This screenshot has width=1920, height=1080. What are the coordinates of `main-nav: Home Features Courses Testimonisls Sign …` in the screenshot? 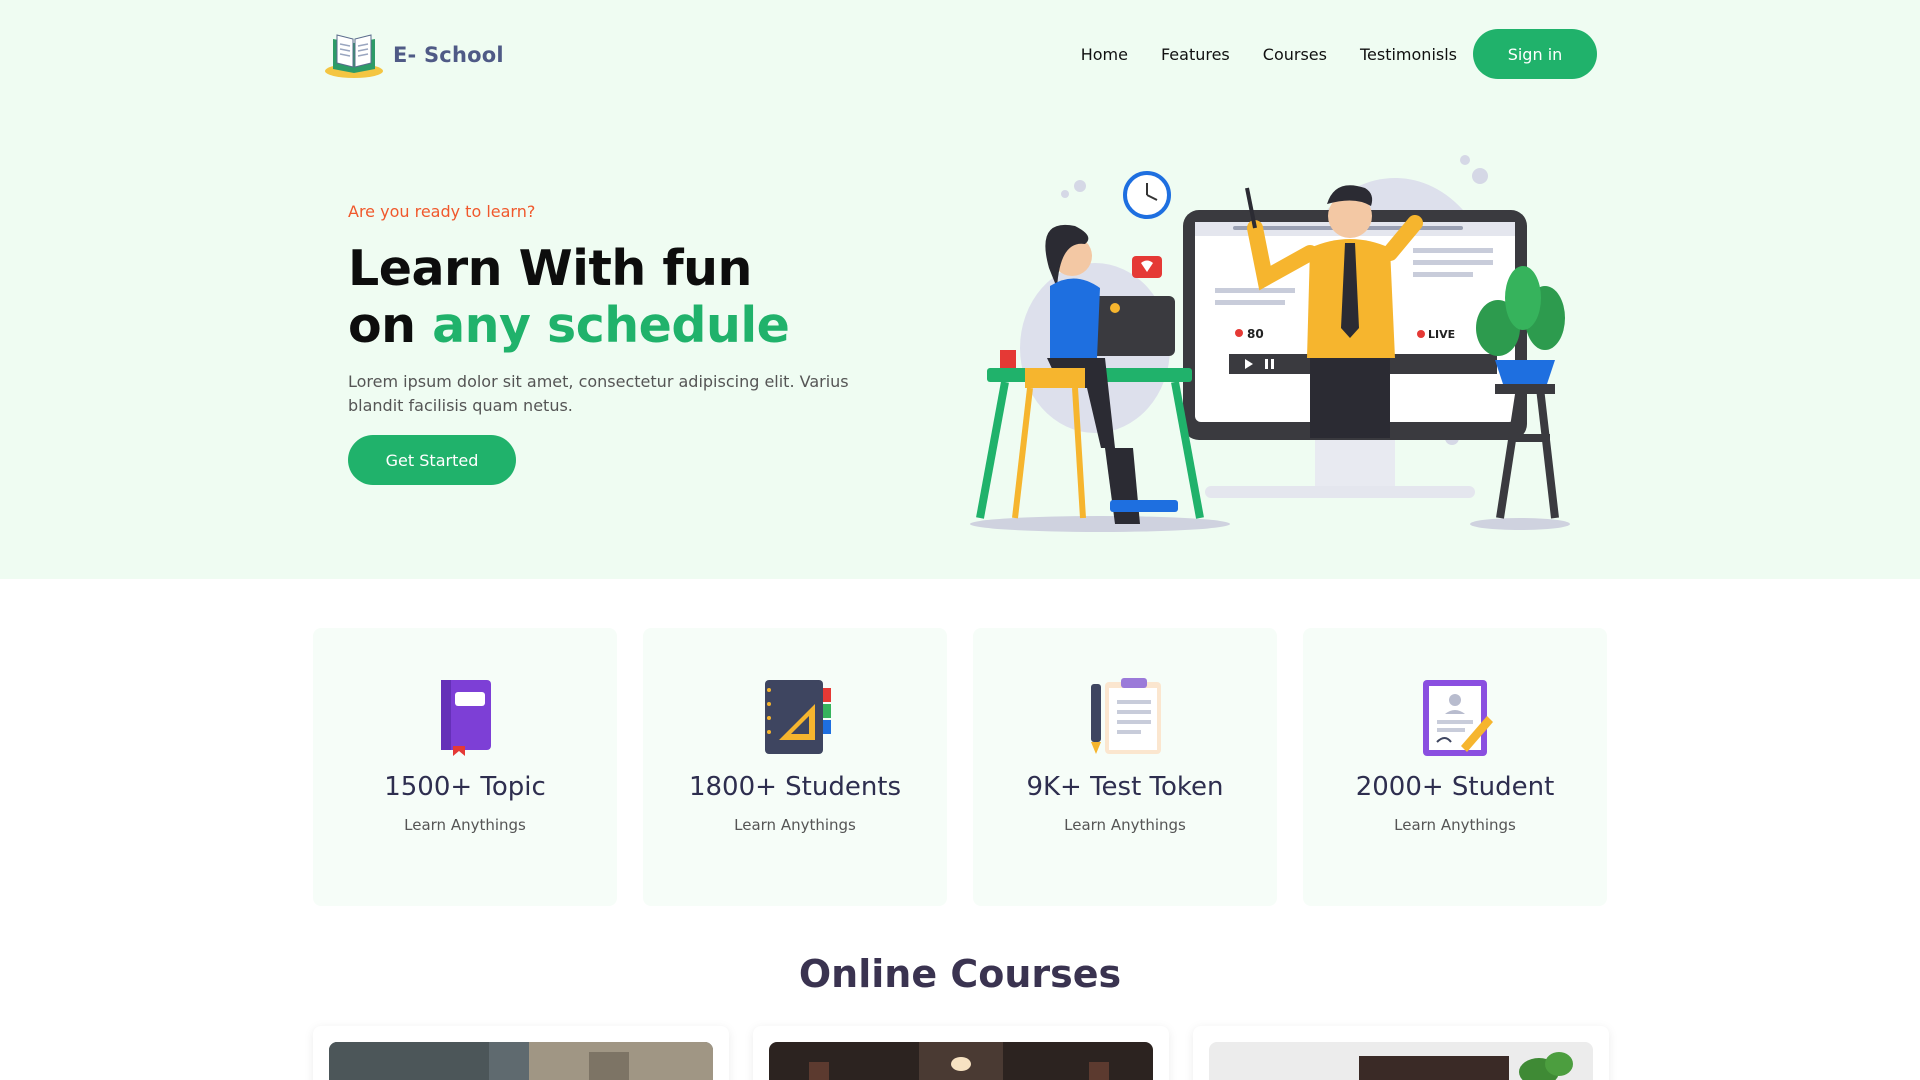 It's located at (1339, 54).